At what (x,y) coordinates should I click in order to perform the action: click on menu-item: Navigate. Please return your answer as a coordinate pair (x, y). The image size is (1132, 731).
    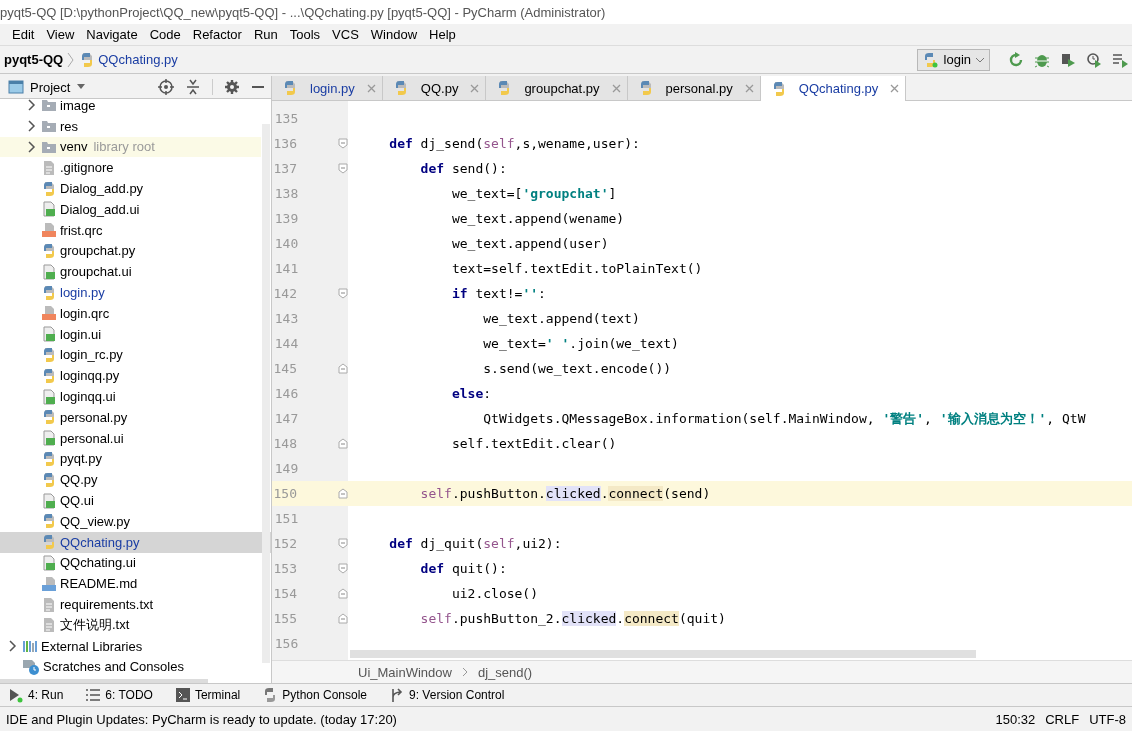
    Looking at the image, I should click on (115, 34).